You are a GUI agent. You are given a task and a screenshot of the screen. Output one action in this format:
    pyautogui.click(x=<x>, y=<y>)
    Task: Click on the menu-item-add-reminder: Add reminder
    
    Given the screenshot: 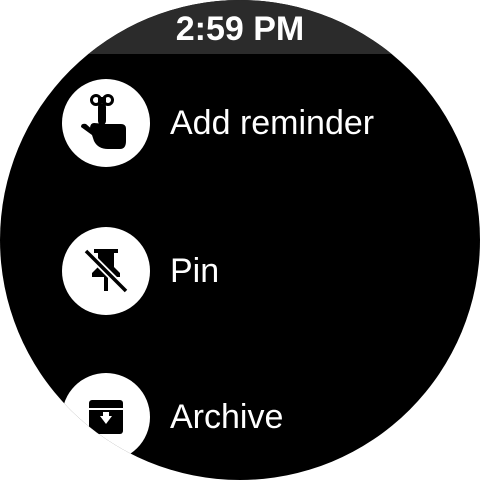 What is the action you would take?
    pyautogui.click(x=252, y=123)
    